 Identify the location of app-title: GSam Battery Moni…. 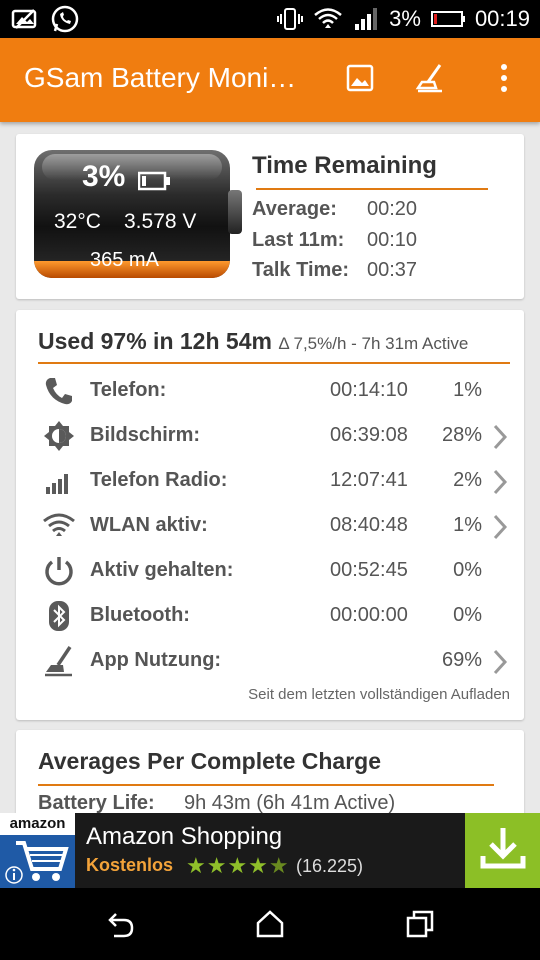
(160, 77).